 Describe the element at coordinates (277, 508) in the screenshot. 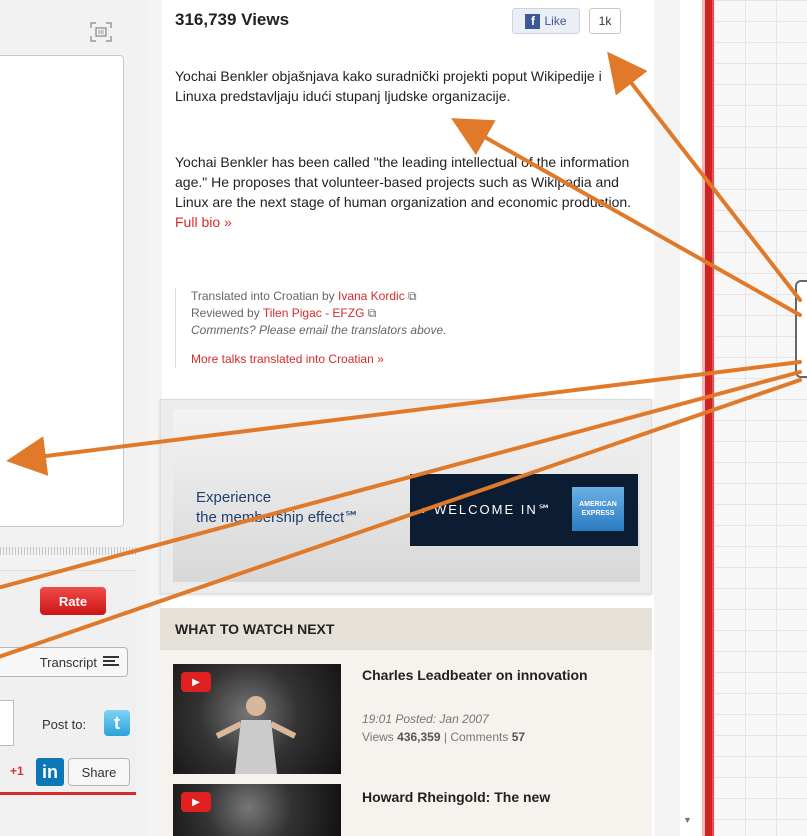

I see `ad-text: Experience the membership effect℠` at that location.